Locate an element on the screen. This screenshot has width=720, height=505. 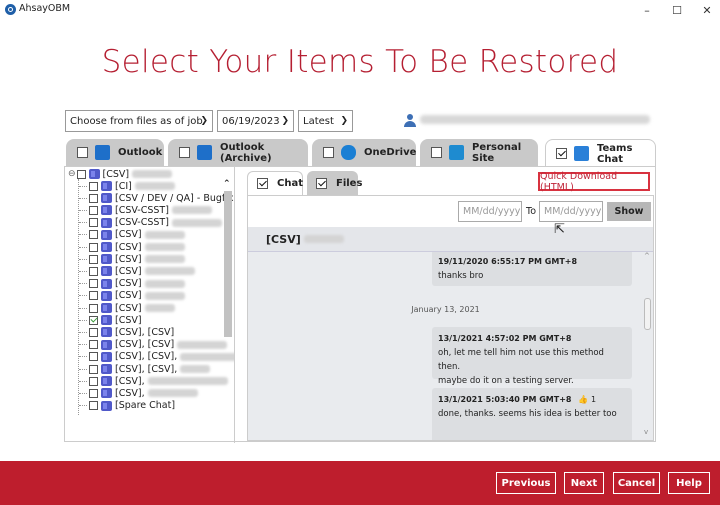
tab-files: Files is located at coordinates (334, 183).